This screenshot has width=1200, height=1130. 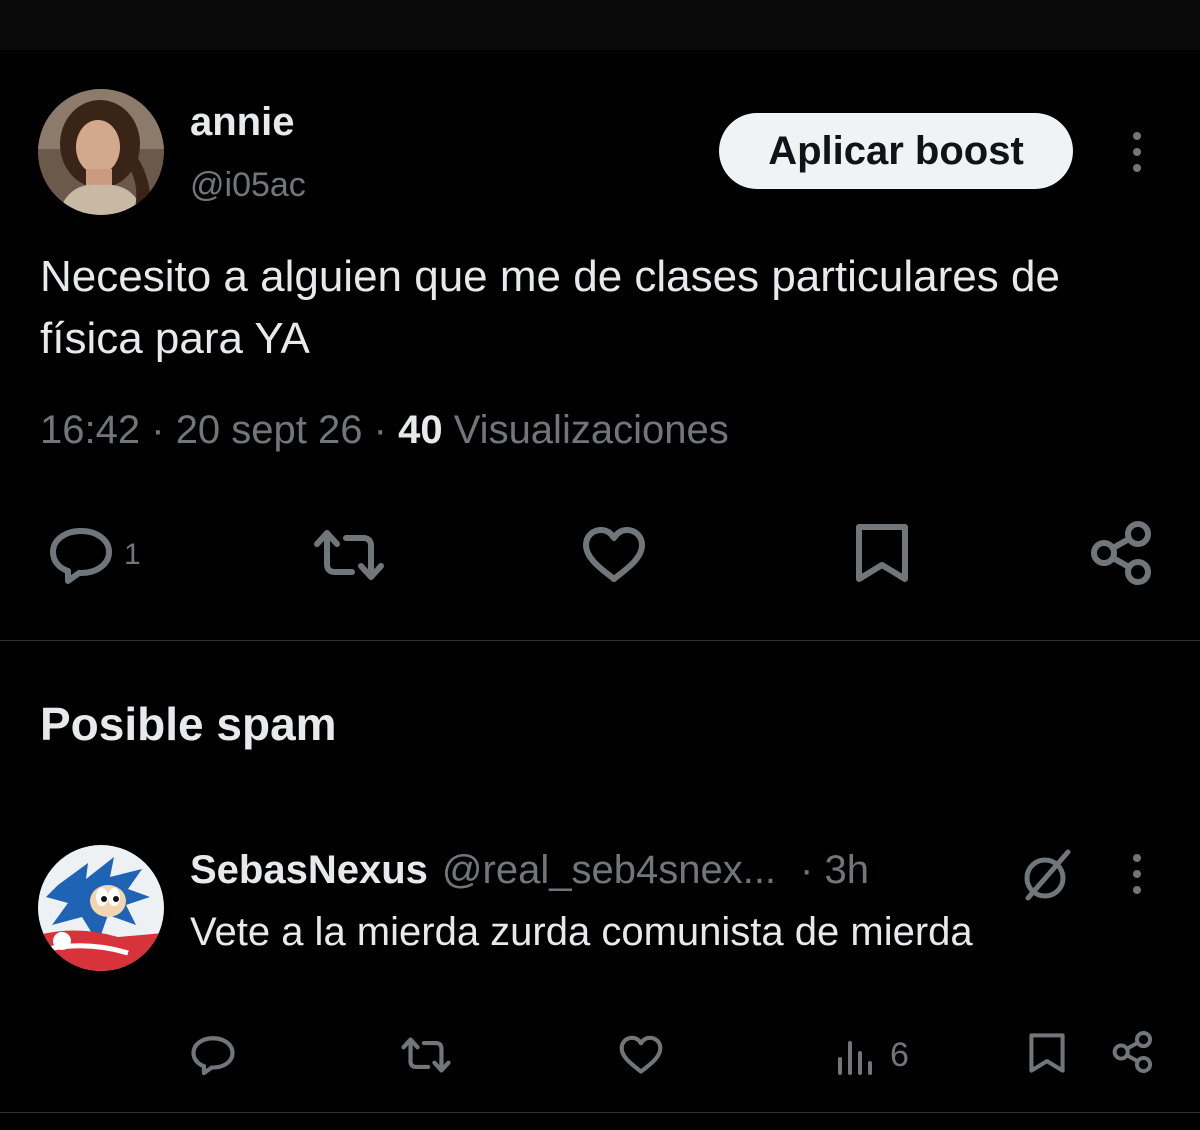 What do you see at coordinates (896, 151) in the screenshot?
I see `boost-button: Aplicar boost` at bounding box center [896, 151].